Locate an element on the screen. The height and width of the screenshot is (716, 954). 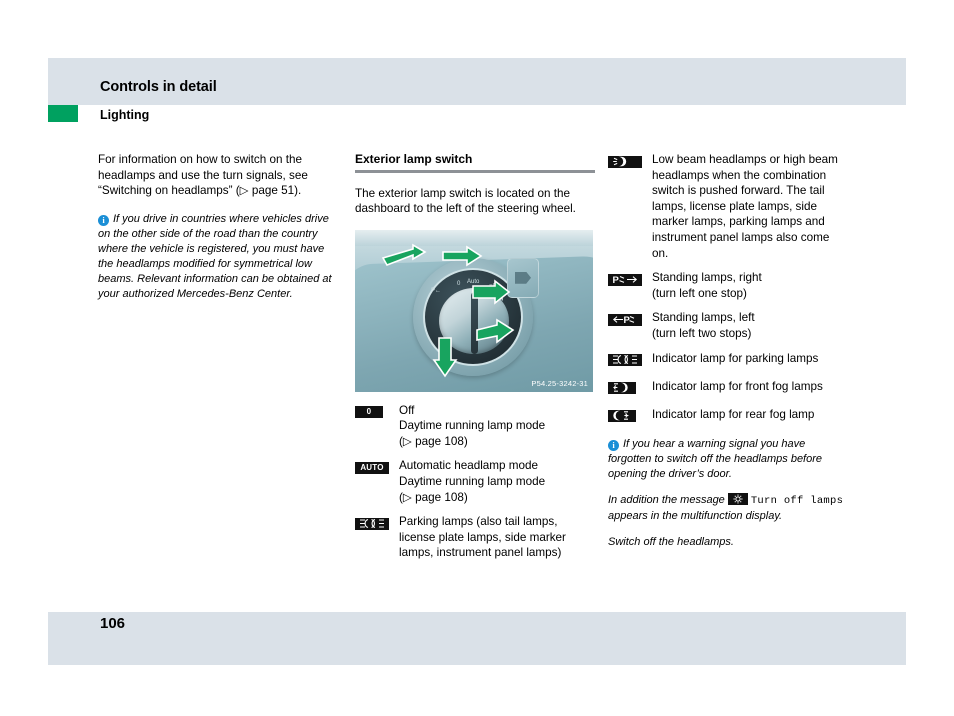
legend-text: Indicator lamp for rear fog lamp is located at coordinates (750, 415).